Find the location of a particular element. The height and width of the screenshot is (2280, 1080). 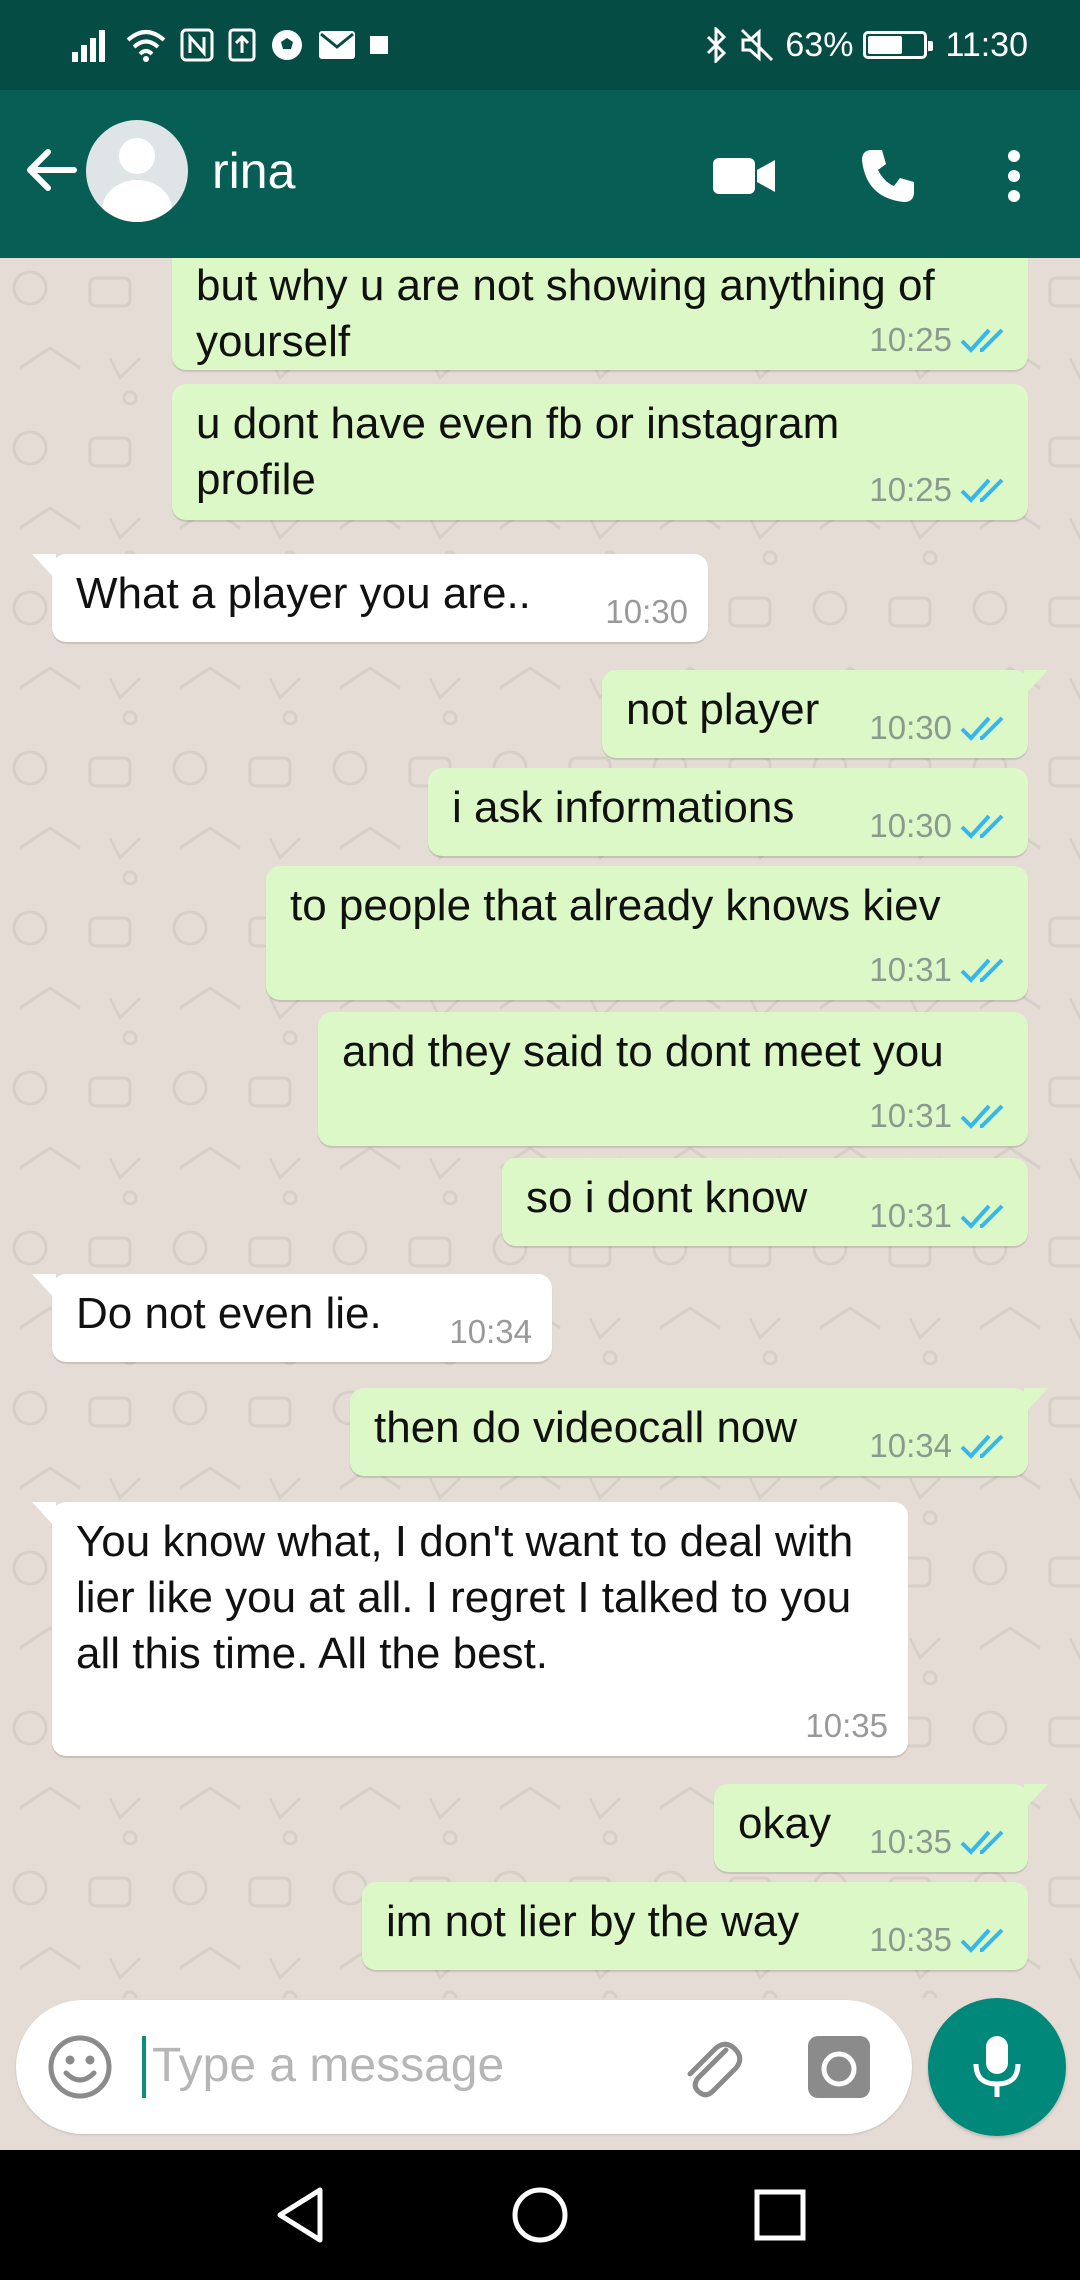

message-outgoing: i ask informations 10:30 is located at coordinates (728, 812).